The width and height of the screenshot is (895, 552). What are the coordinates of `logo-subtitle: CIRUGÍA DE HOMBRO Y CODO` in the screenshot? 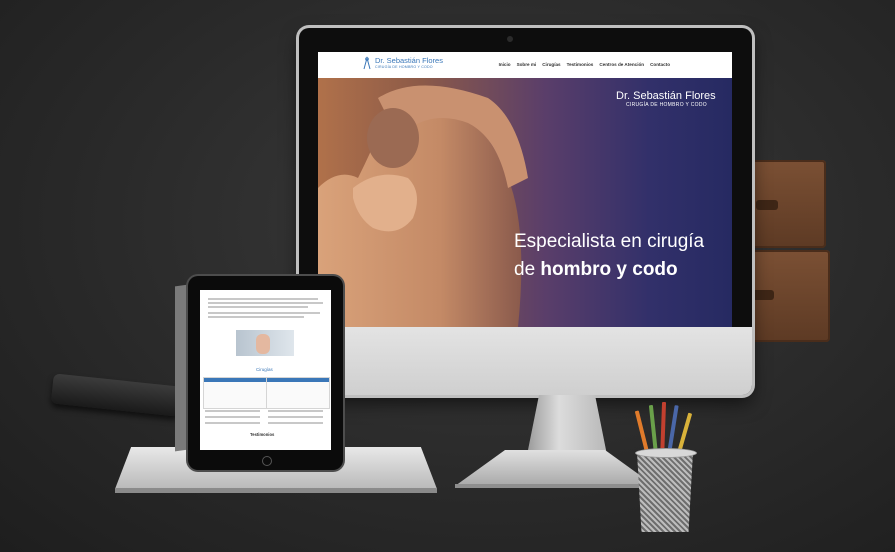 It's located at (404, 67).